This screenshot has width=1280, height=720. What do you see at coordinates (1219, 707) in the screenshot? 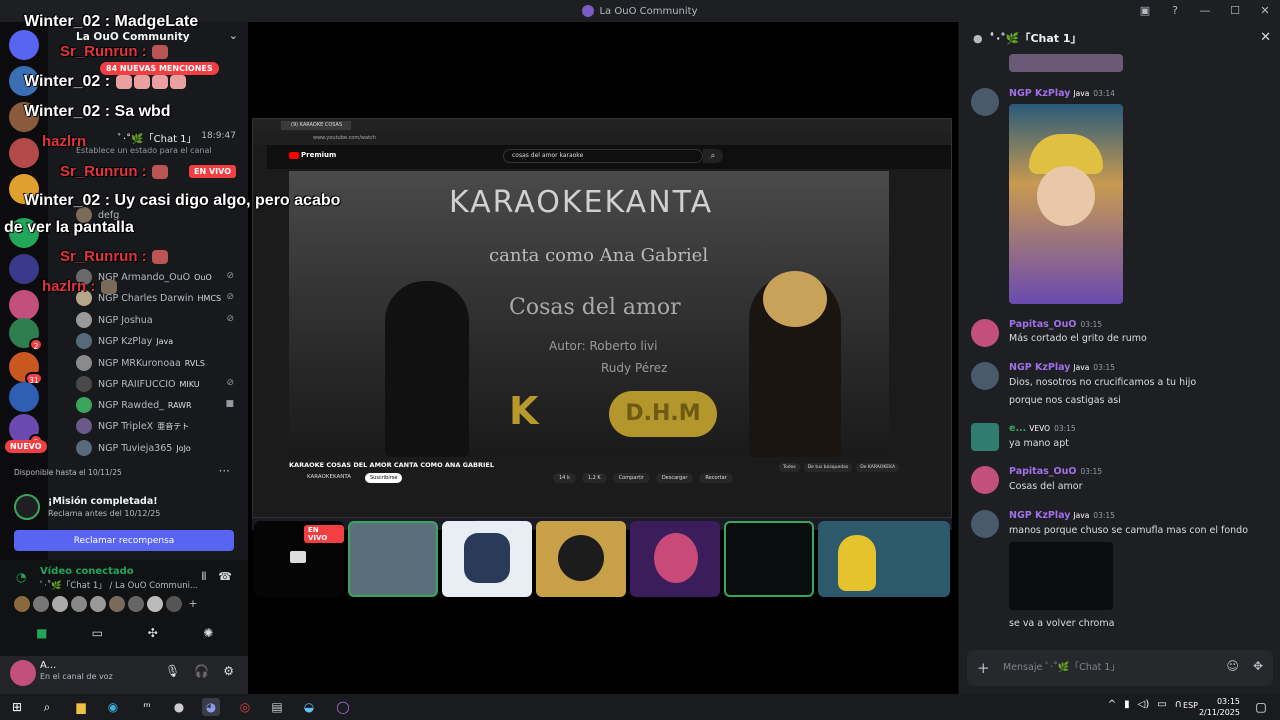
I see `clock: 03:15 2/11/2025` at bounding box center [1219, 707].